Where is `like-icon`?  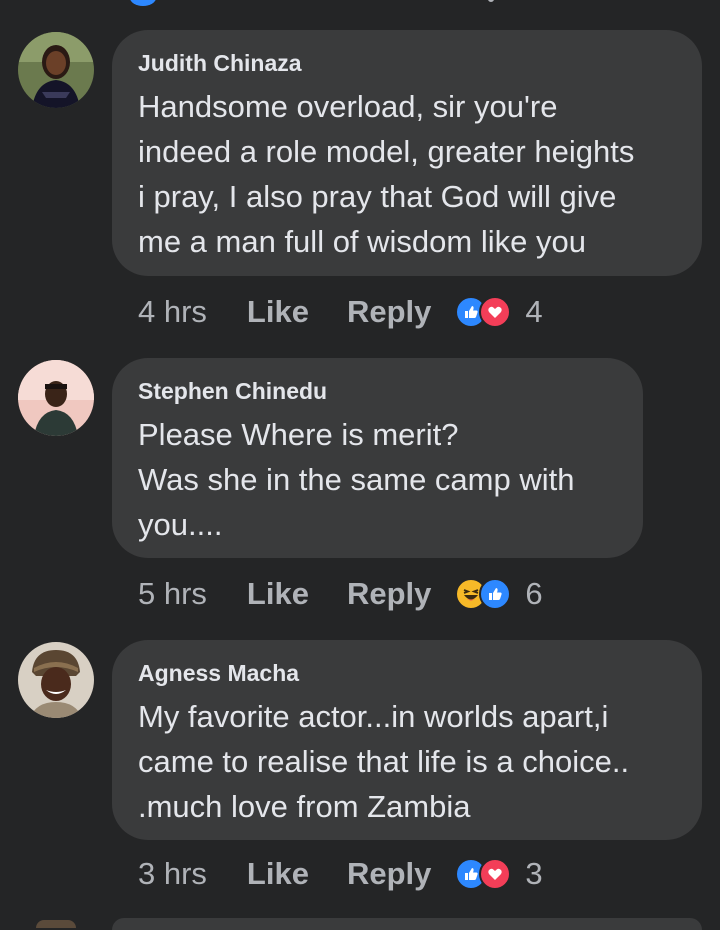 like-icon is located at coordinates (495, 594).